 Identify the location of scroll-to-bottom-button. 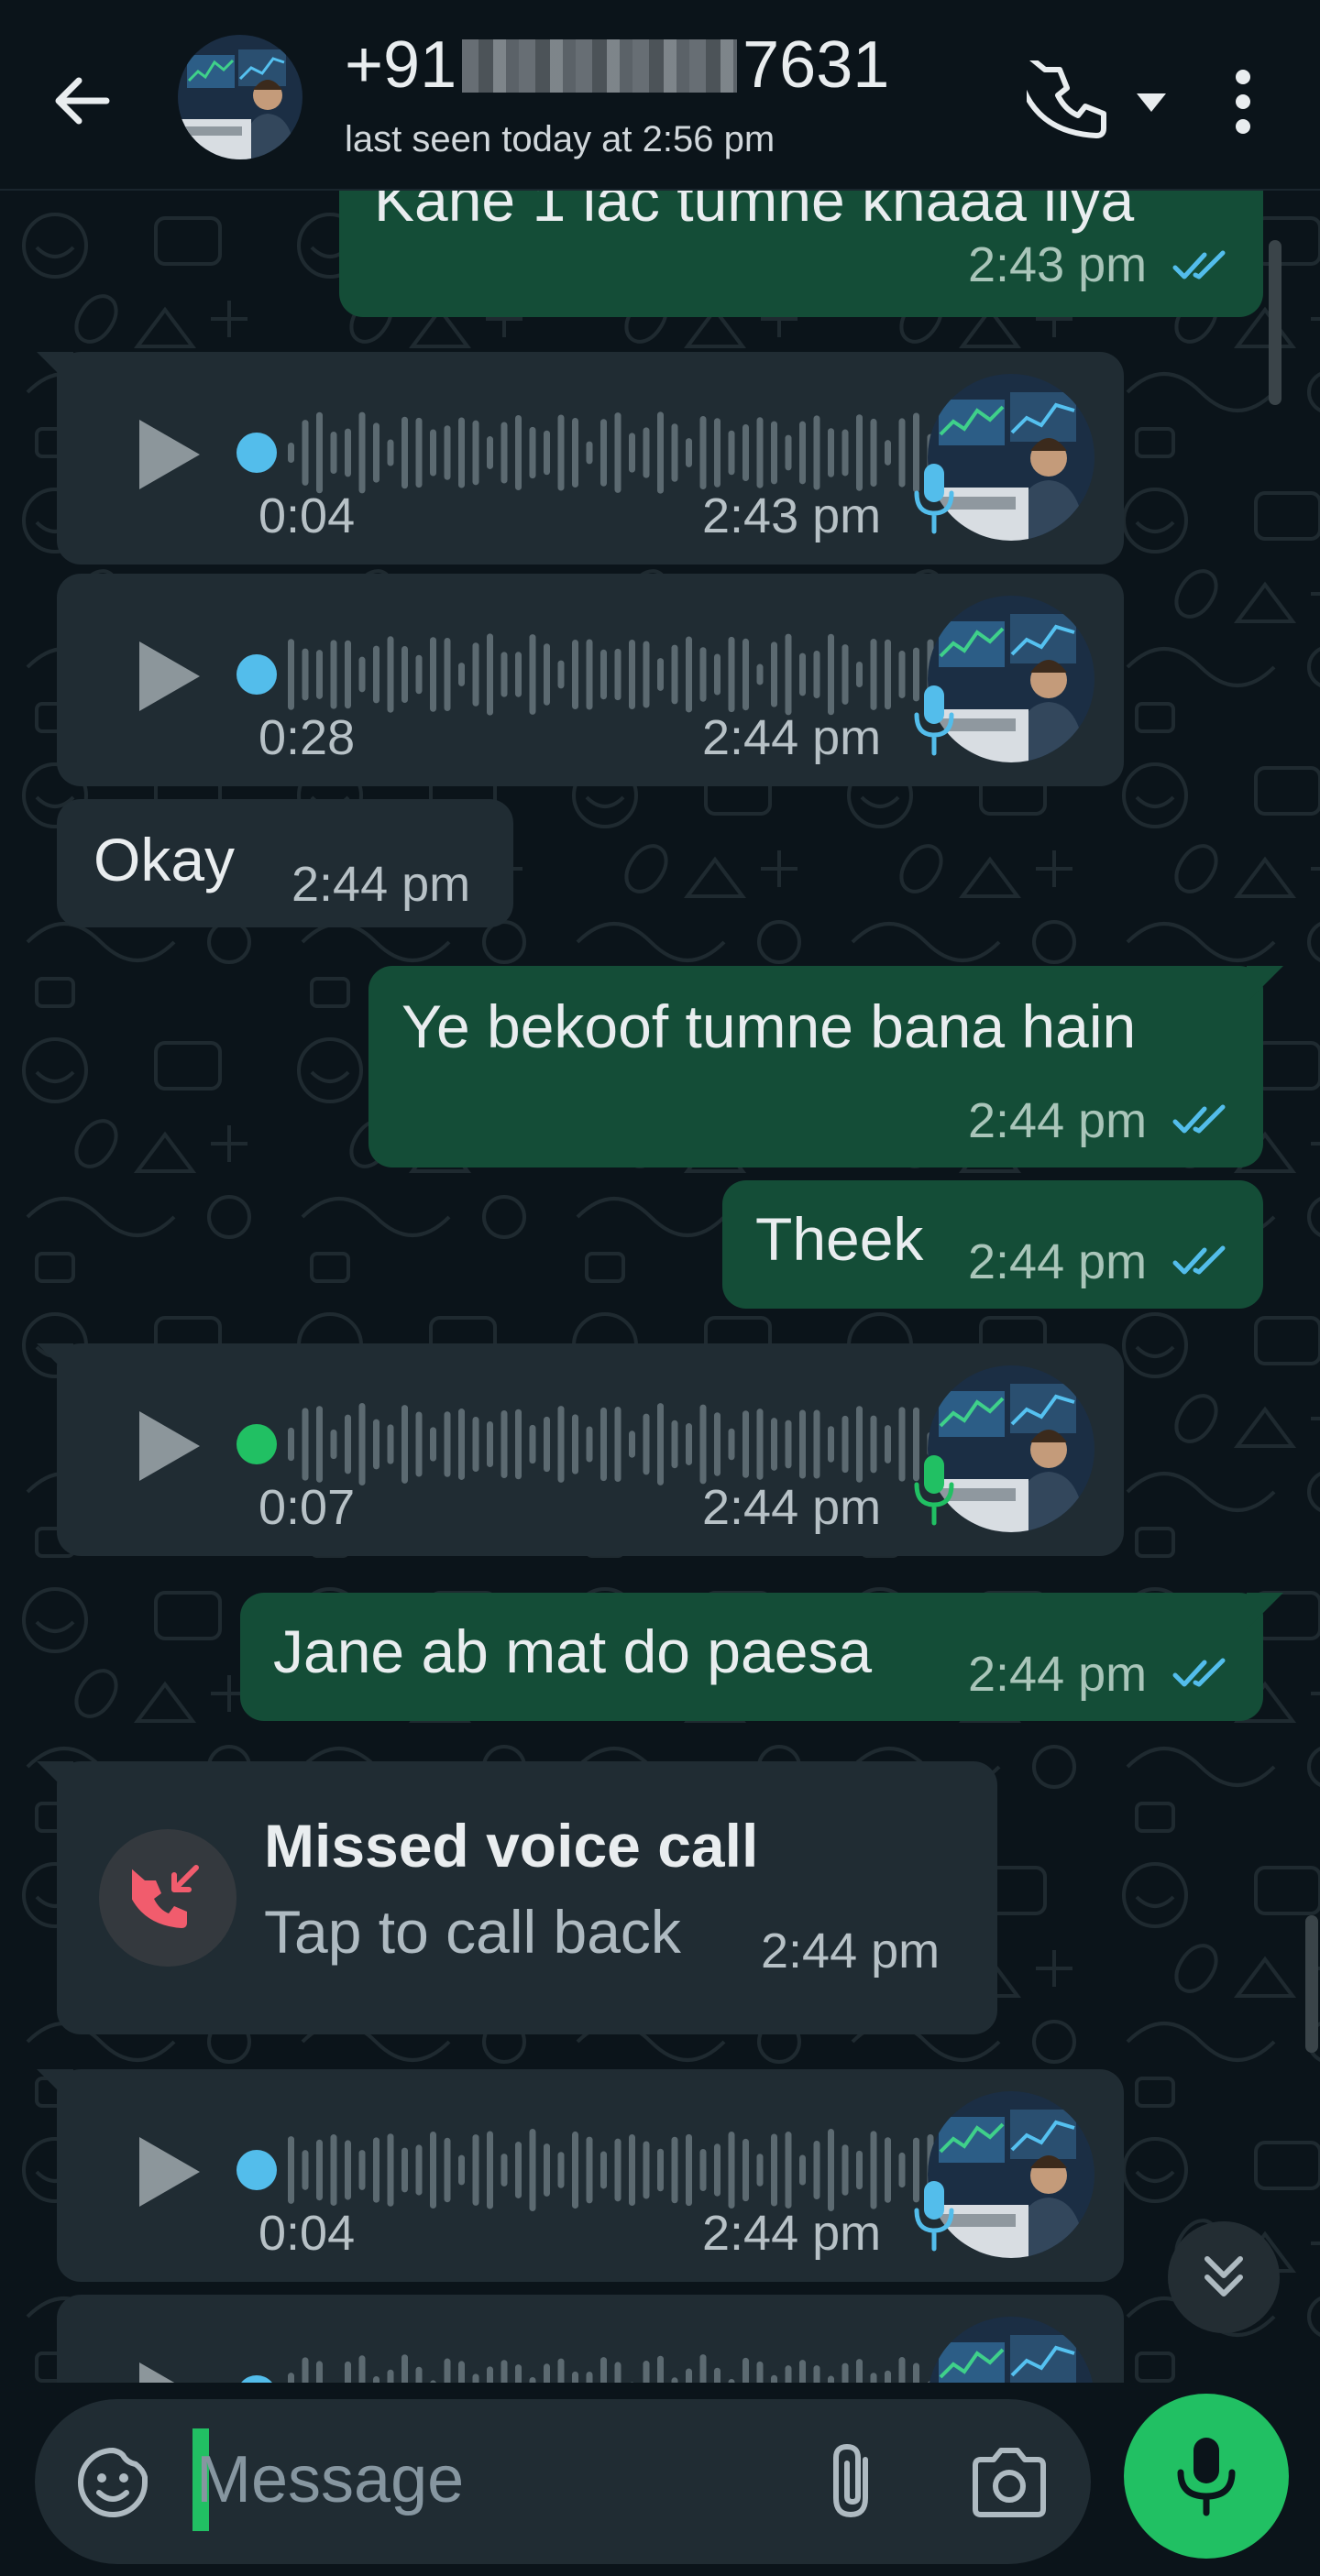
(1224, 2277).